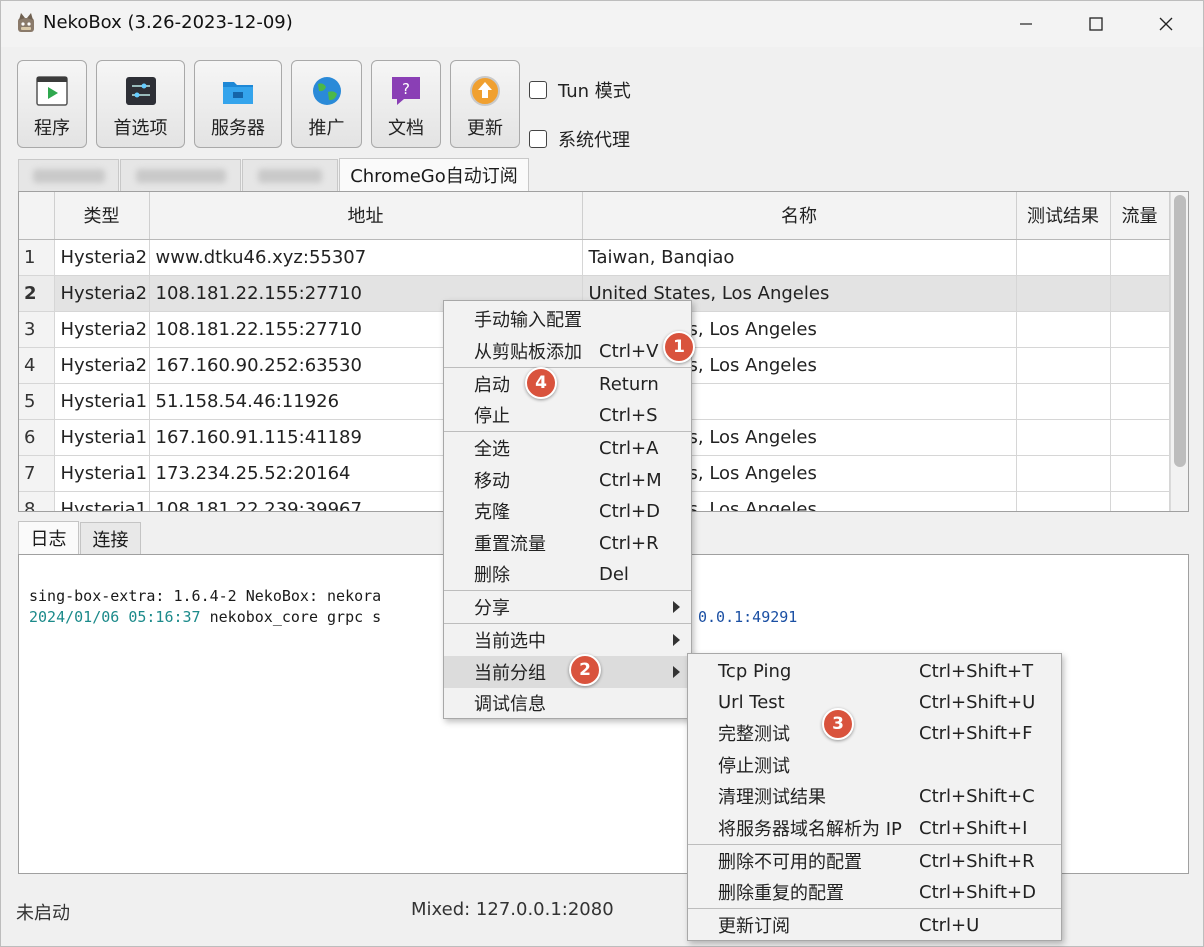  What do you see at coordinates (799, 257) in the screenshot?
I see `cell-name: Taiwan, Banqiao` at bounding box center [799, 257].